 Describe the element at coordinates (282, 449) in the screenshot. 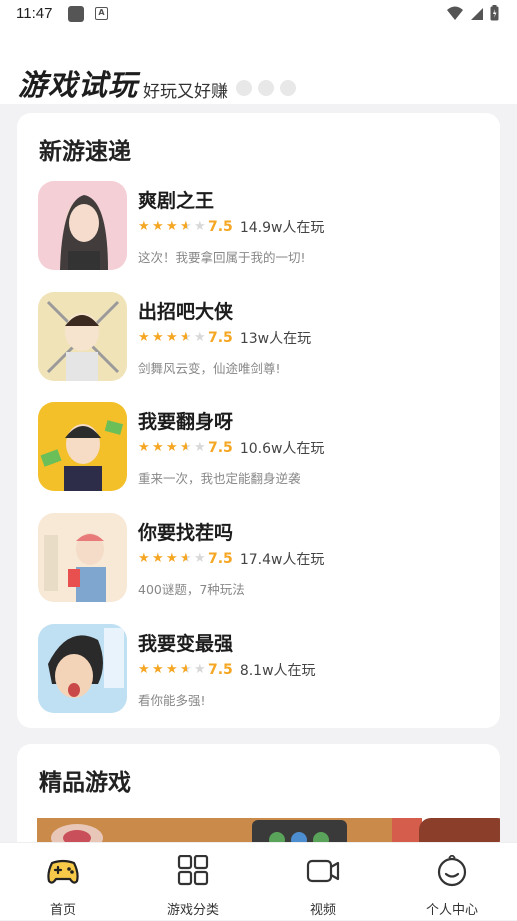

I see `player-count: 10.6w人在玩` at that location.